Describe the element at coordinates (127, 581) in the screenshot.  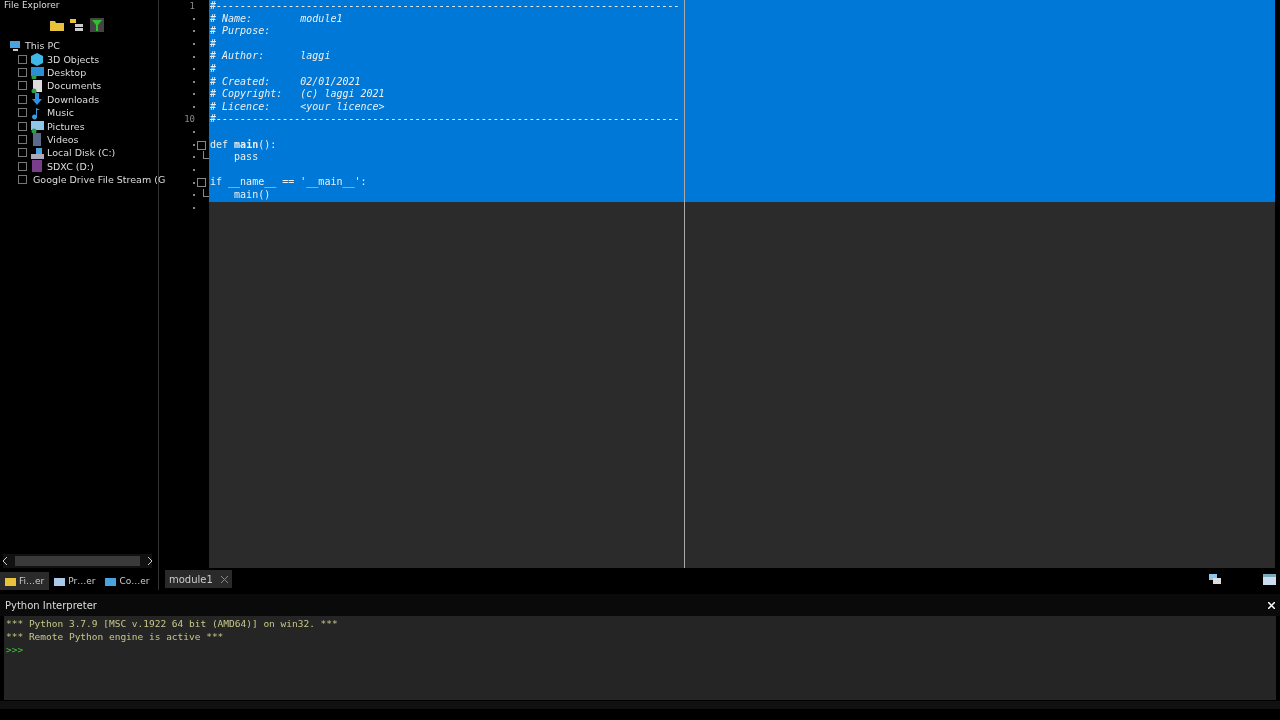
I see `panel-tab: Co…er` at that location.